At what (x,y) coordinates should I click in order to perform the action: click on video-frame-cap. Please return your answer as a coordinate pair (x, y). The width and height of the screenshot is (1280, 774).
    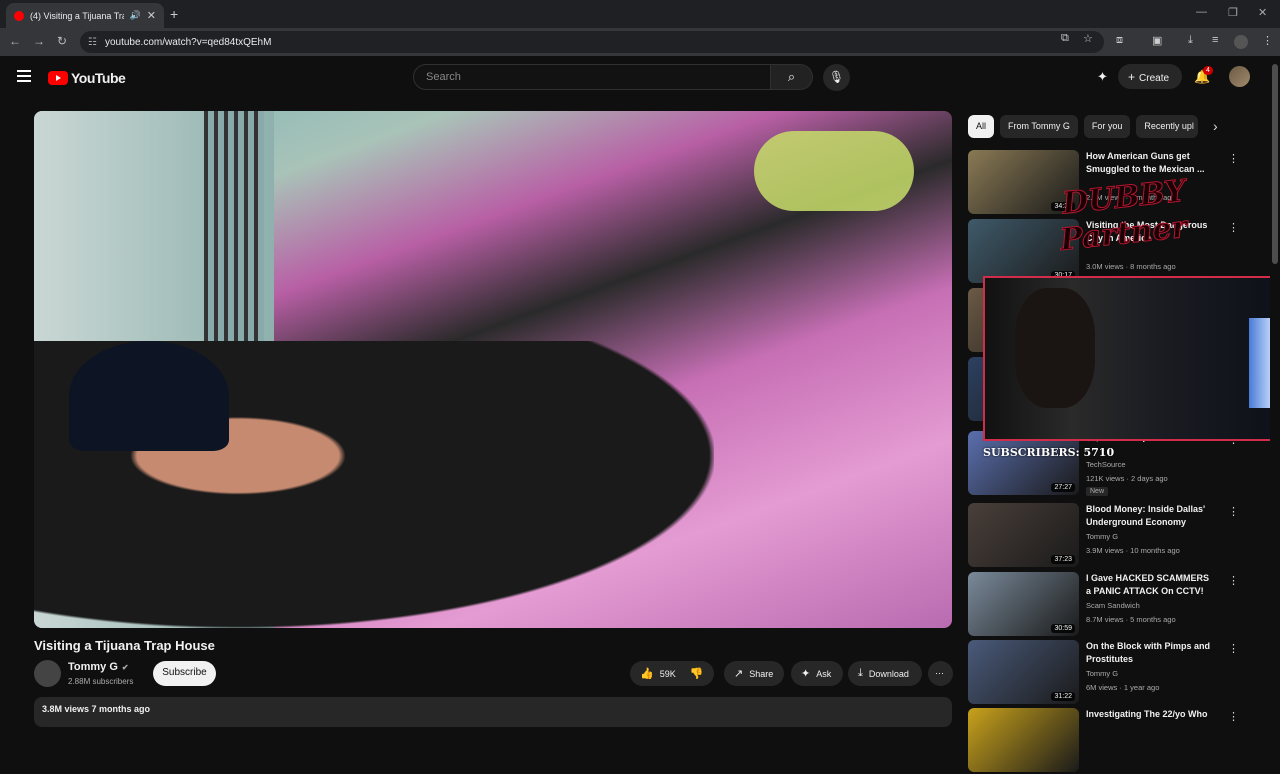
    Looking at the image, I should click on (149, 396).